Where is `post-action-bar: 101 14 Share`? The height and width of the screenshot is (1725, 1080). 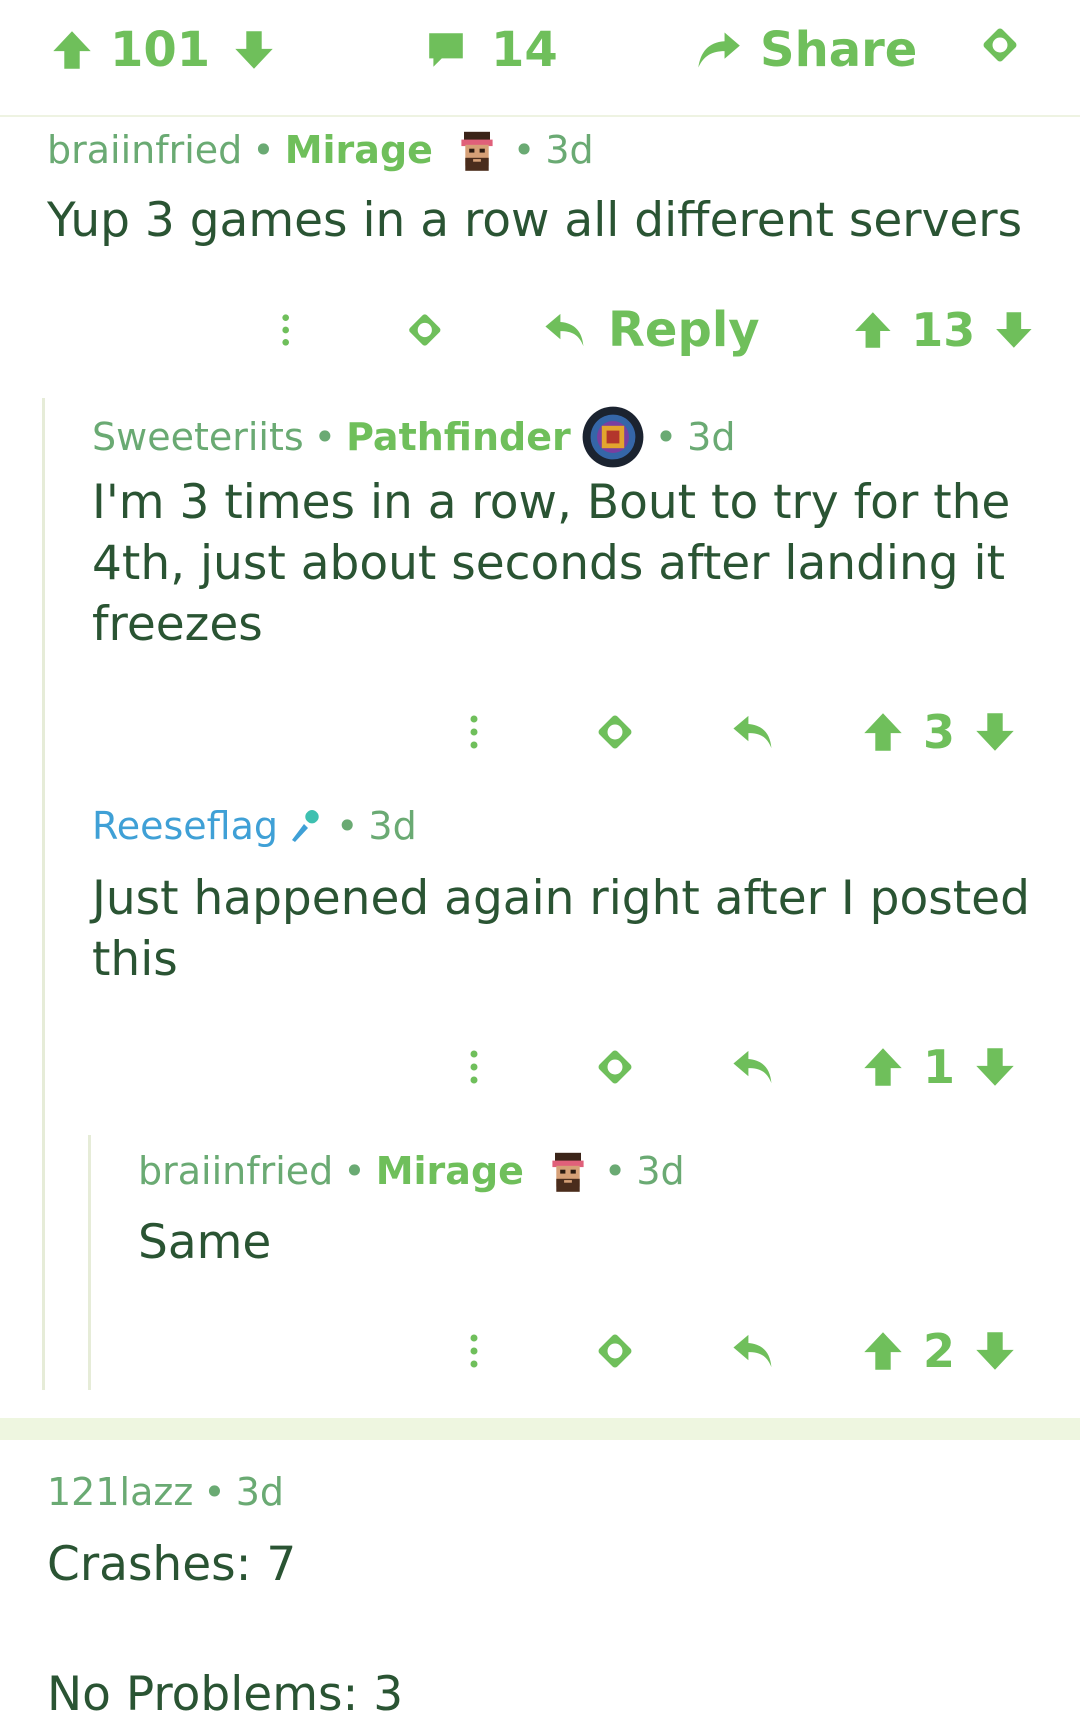 post-action-bar: 101 14 Share is located at coordinates (540, 58).